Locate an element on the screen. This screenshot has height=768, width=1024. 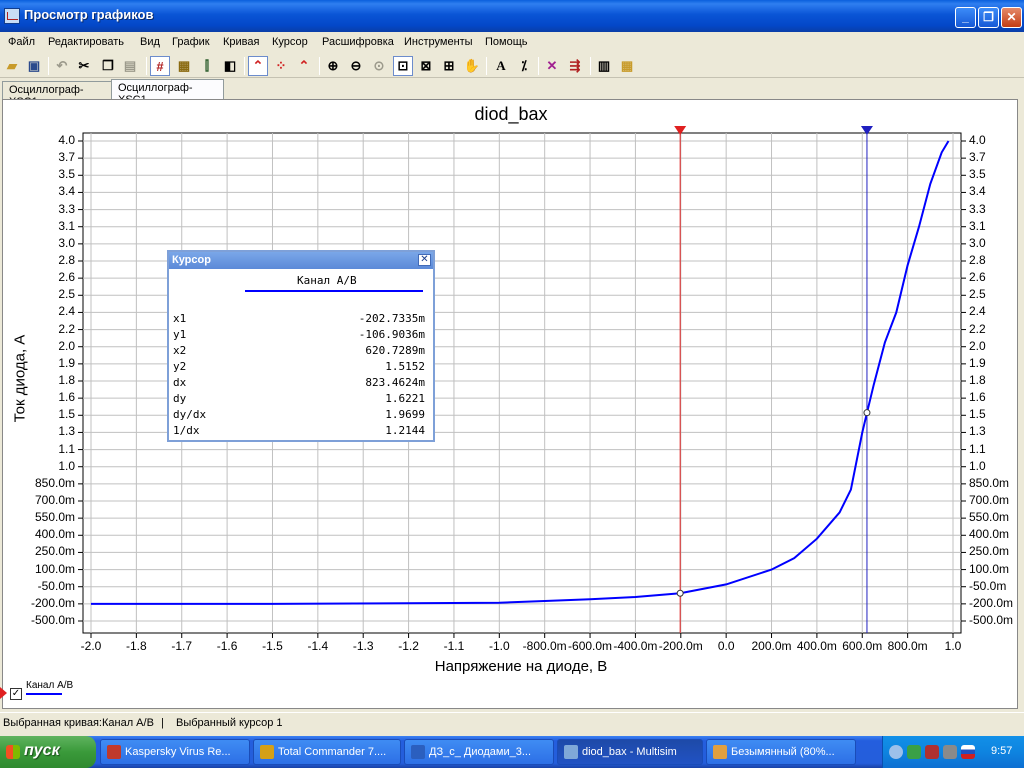
y-tick-label: 4.0 is located at coordinates (66, 140).